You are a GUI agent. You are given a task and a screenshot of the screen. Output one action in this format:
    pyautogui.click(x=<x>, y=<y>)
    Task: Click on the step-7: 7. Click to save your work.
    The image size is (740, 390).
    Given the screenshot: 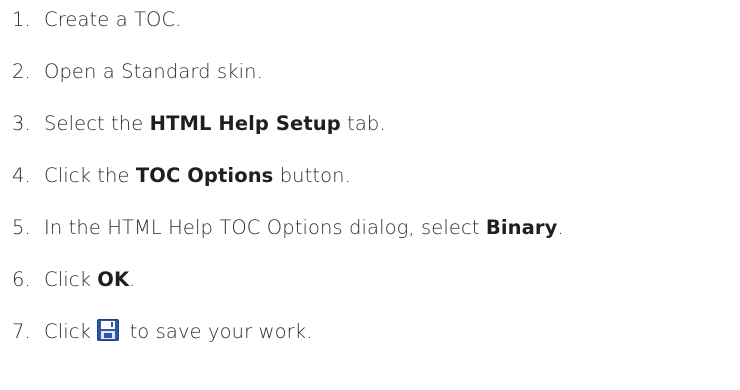 What is the action you would take?
    pyautogui.click(x=162, y=332)
    